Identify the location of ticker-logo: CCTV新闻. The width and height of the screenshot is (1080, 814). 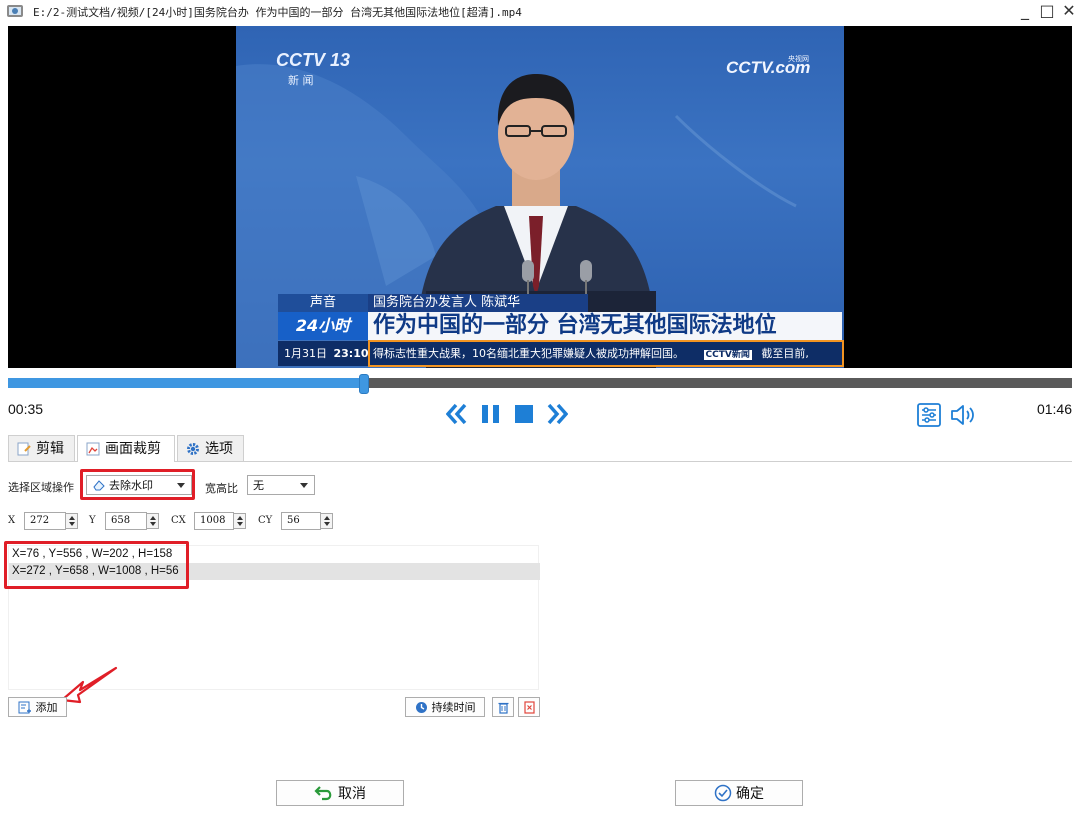
(727, 355).